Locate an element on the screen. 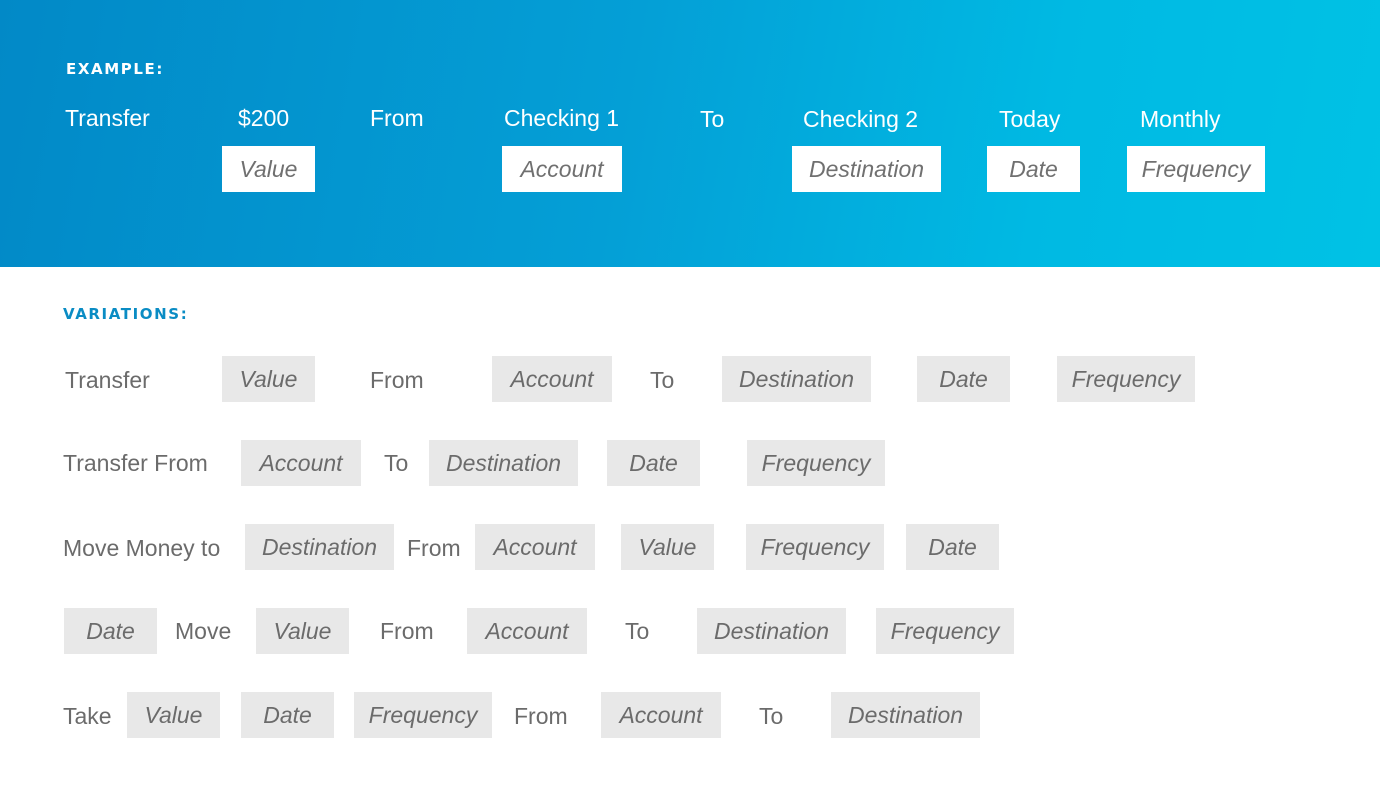 The height and width of the screenshot is (804, 1380). variation-3-word-from: From is located at coordinates (434, 548).